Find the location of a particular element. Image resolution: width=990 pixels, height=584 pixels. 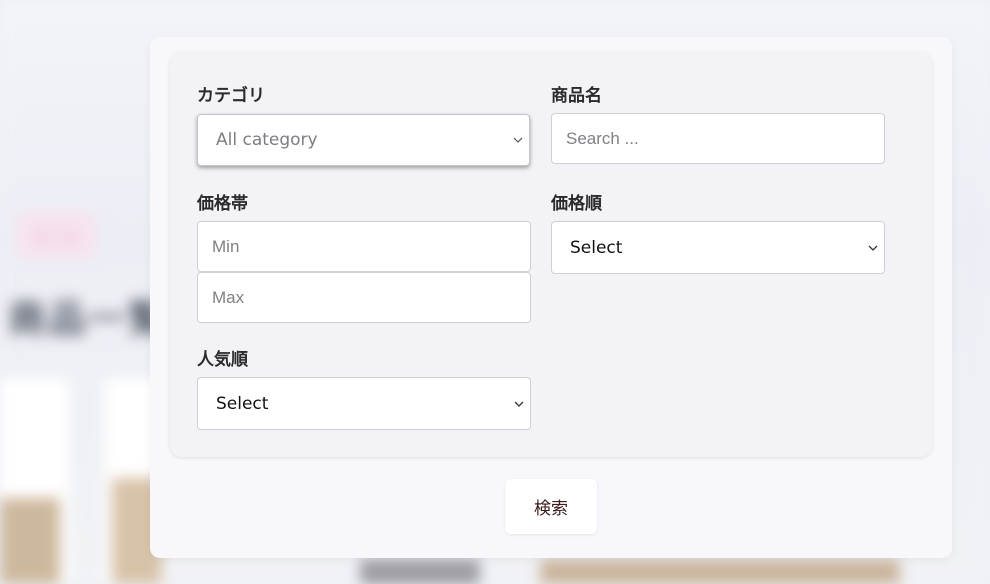

price-min-field is located at coordinates (364, 246).